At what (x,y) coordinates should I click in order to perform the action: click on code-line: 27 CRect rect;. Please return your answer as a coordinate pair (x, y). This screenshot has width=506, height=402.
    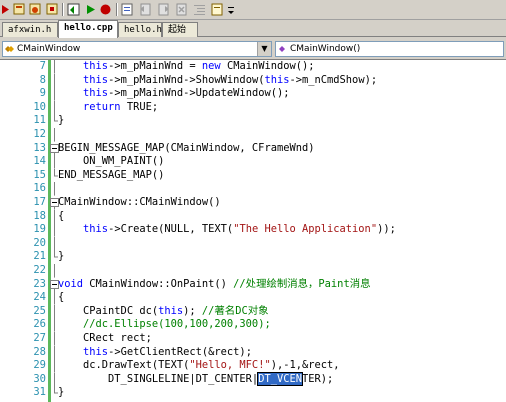
    Looking at the image, I should click on (253, 339).